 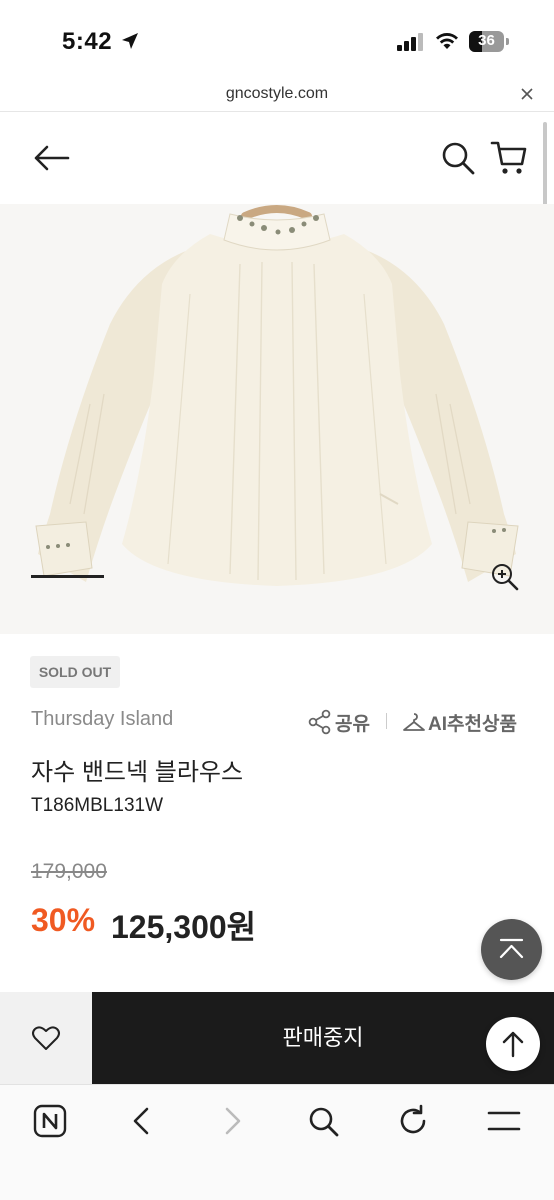 I want to click on ai-recommend-label: AI추천상품, so click(x=472, y=724).